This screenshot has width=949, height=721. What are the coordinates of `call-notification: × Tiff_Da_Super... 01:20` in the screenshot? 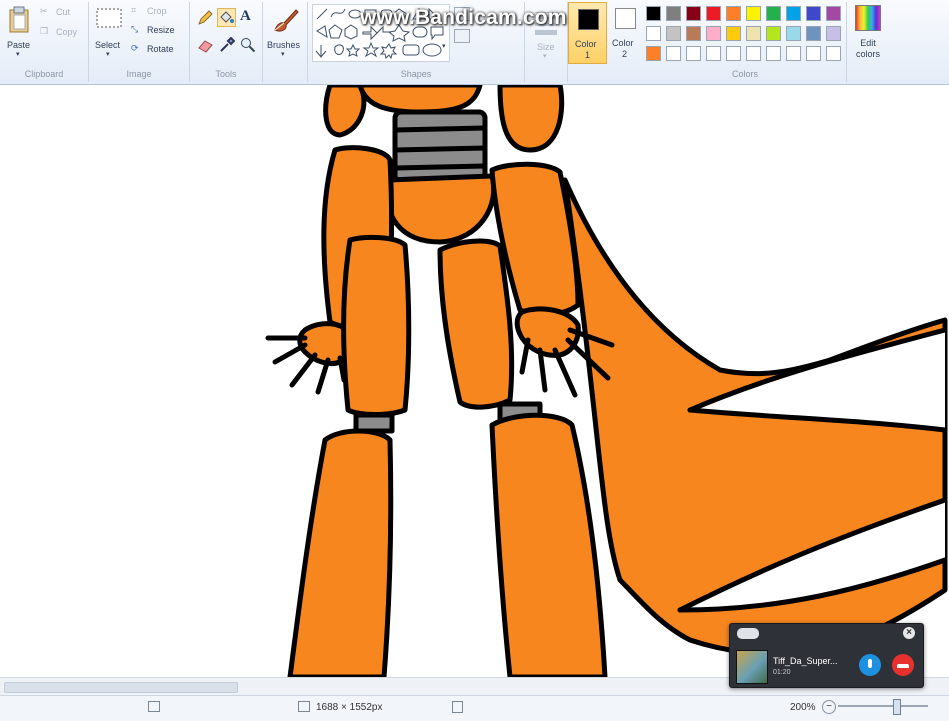 It's located at (826, 655).